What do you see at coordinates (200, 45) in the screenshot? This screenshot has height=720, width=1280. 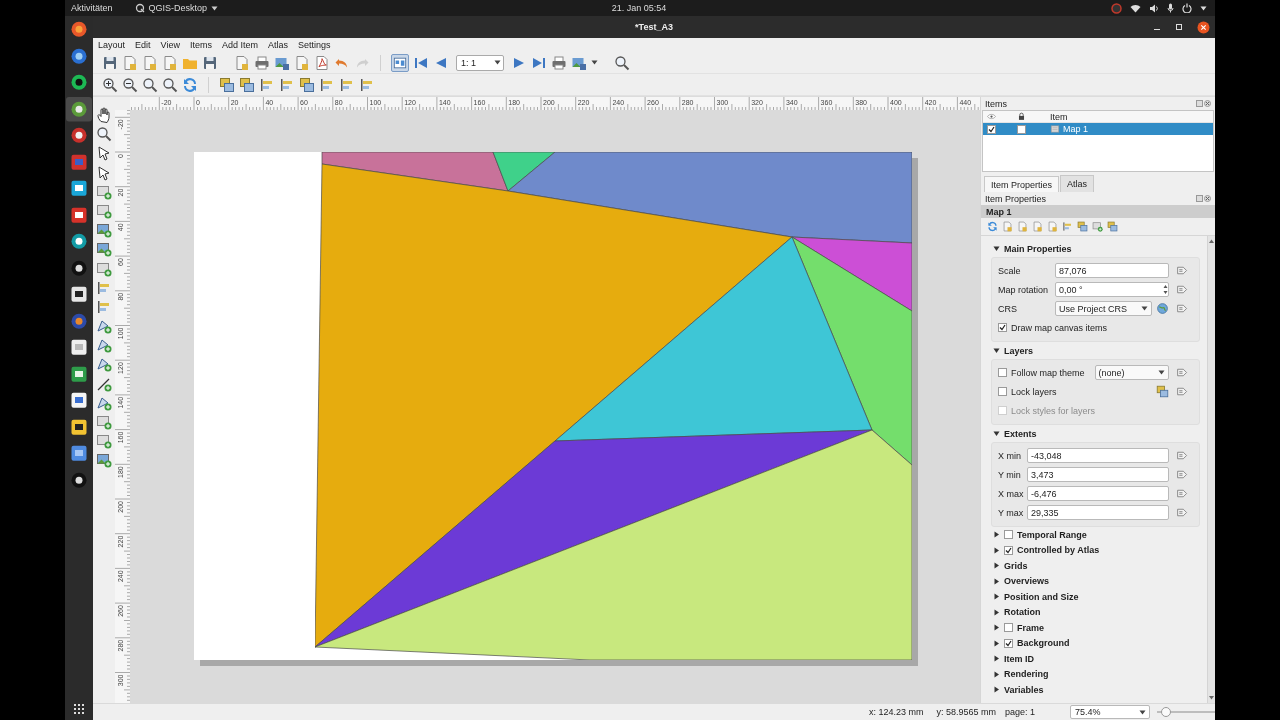 I see `menu-item: Items` at bounding box center [200, 45].